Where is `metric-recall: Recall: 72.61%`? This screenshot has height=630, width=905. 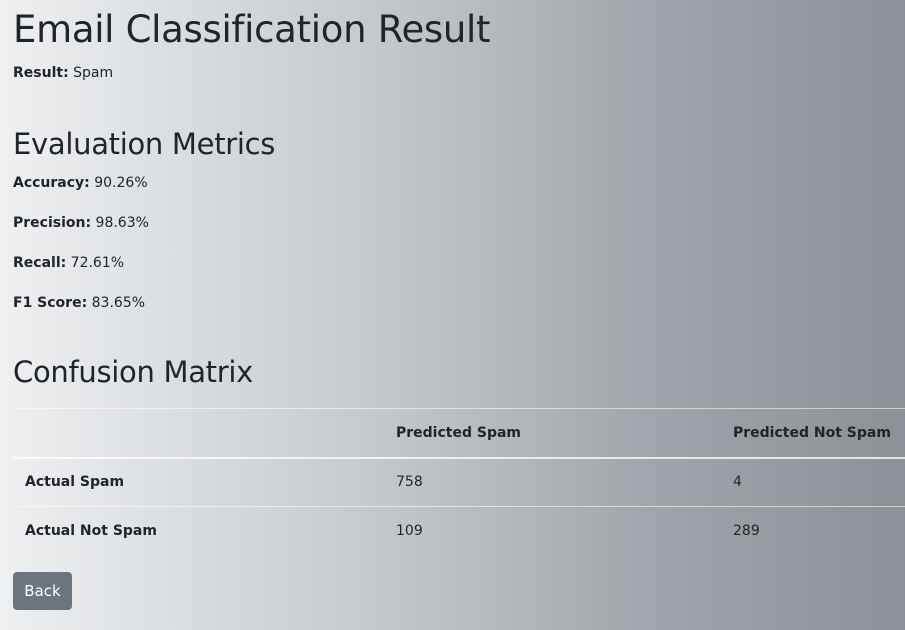
metric-recall: Recall: 72.61% is located at coordinates (68, 263).